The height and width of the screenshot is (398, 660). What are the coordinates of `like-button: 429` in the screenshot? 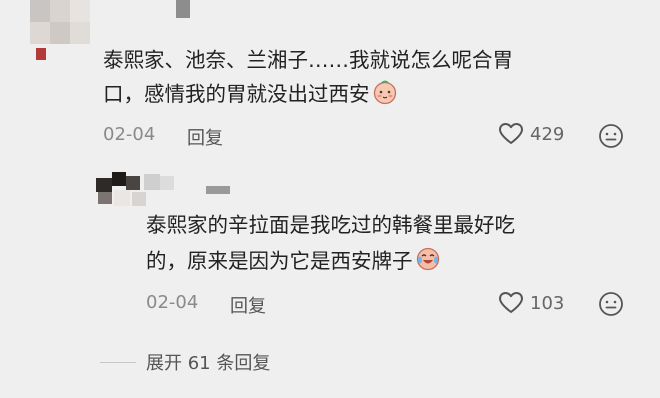 It's located at (531, 134).